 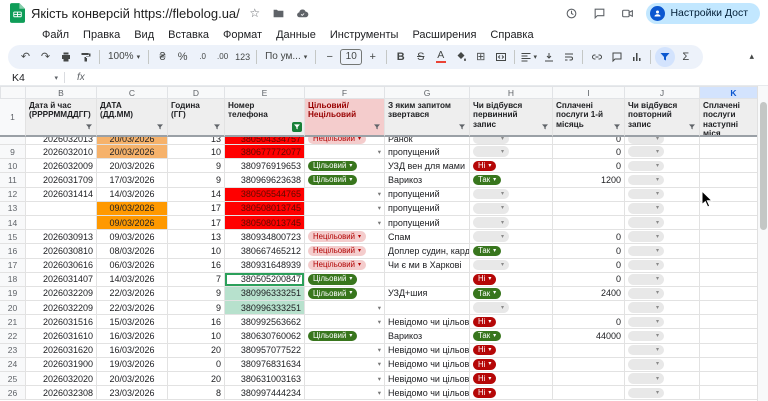 What do you see at coordinates (61, 152) in the screenshot?
I see `cell-b: 2026032010` at bounding box center [61, 152].